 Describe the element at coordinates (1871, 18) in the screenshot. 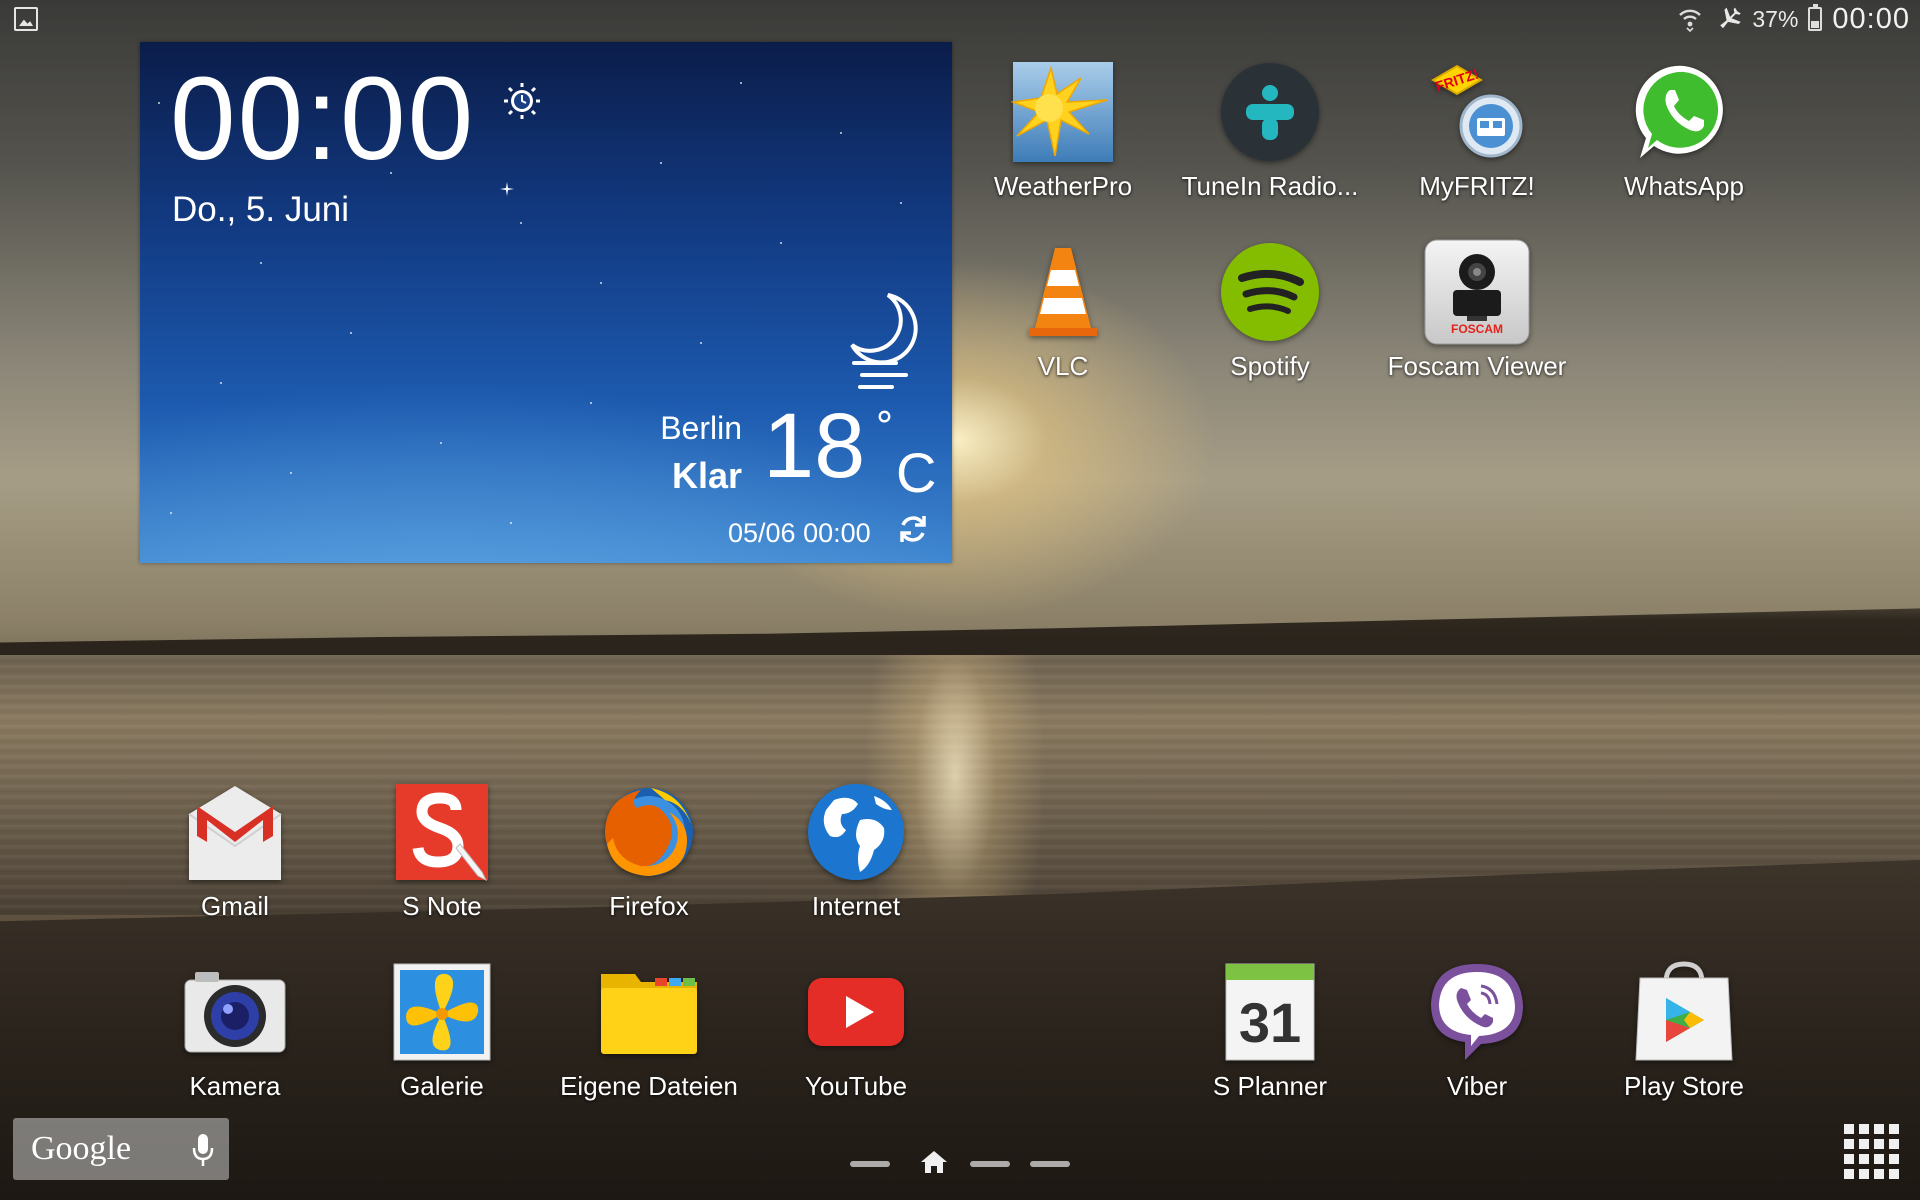

I see `status-clock: 00:00` at that location.